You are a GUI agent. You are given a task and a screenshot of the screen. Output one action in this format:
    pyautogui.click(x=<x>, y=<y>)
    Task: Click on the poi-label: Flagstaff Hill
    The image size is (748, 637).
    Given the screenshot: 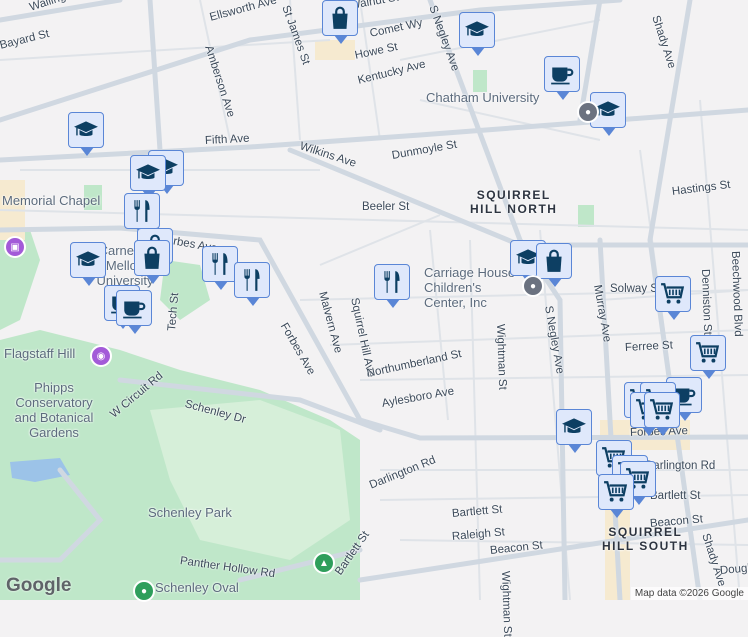 What is the action you would take?
    pyautogui.click(x=39, y=353)
    